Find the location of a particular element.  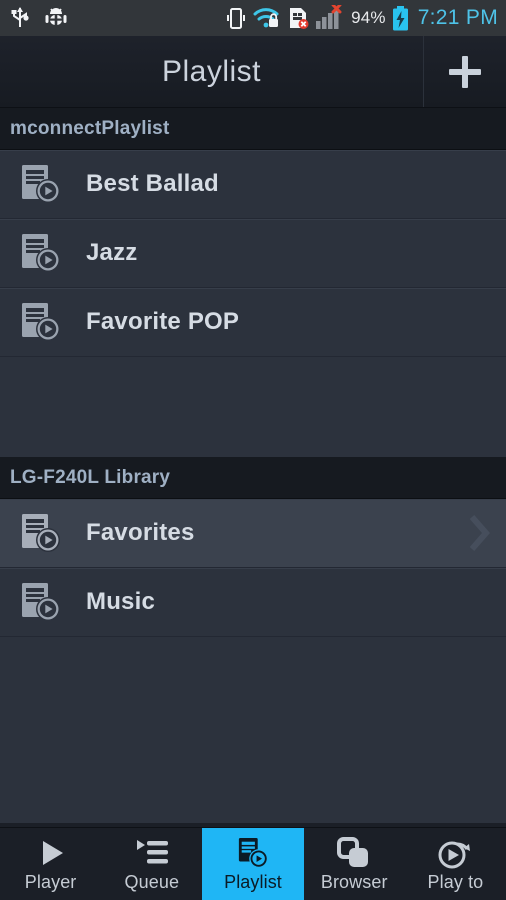

battery-charging-icon is located at coordinates (400, 18).